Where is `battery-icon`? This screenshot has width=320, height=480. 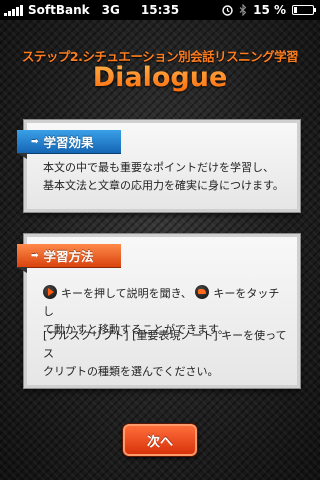
battery-icon is located at coordinates (304, 10).